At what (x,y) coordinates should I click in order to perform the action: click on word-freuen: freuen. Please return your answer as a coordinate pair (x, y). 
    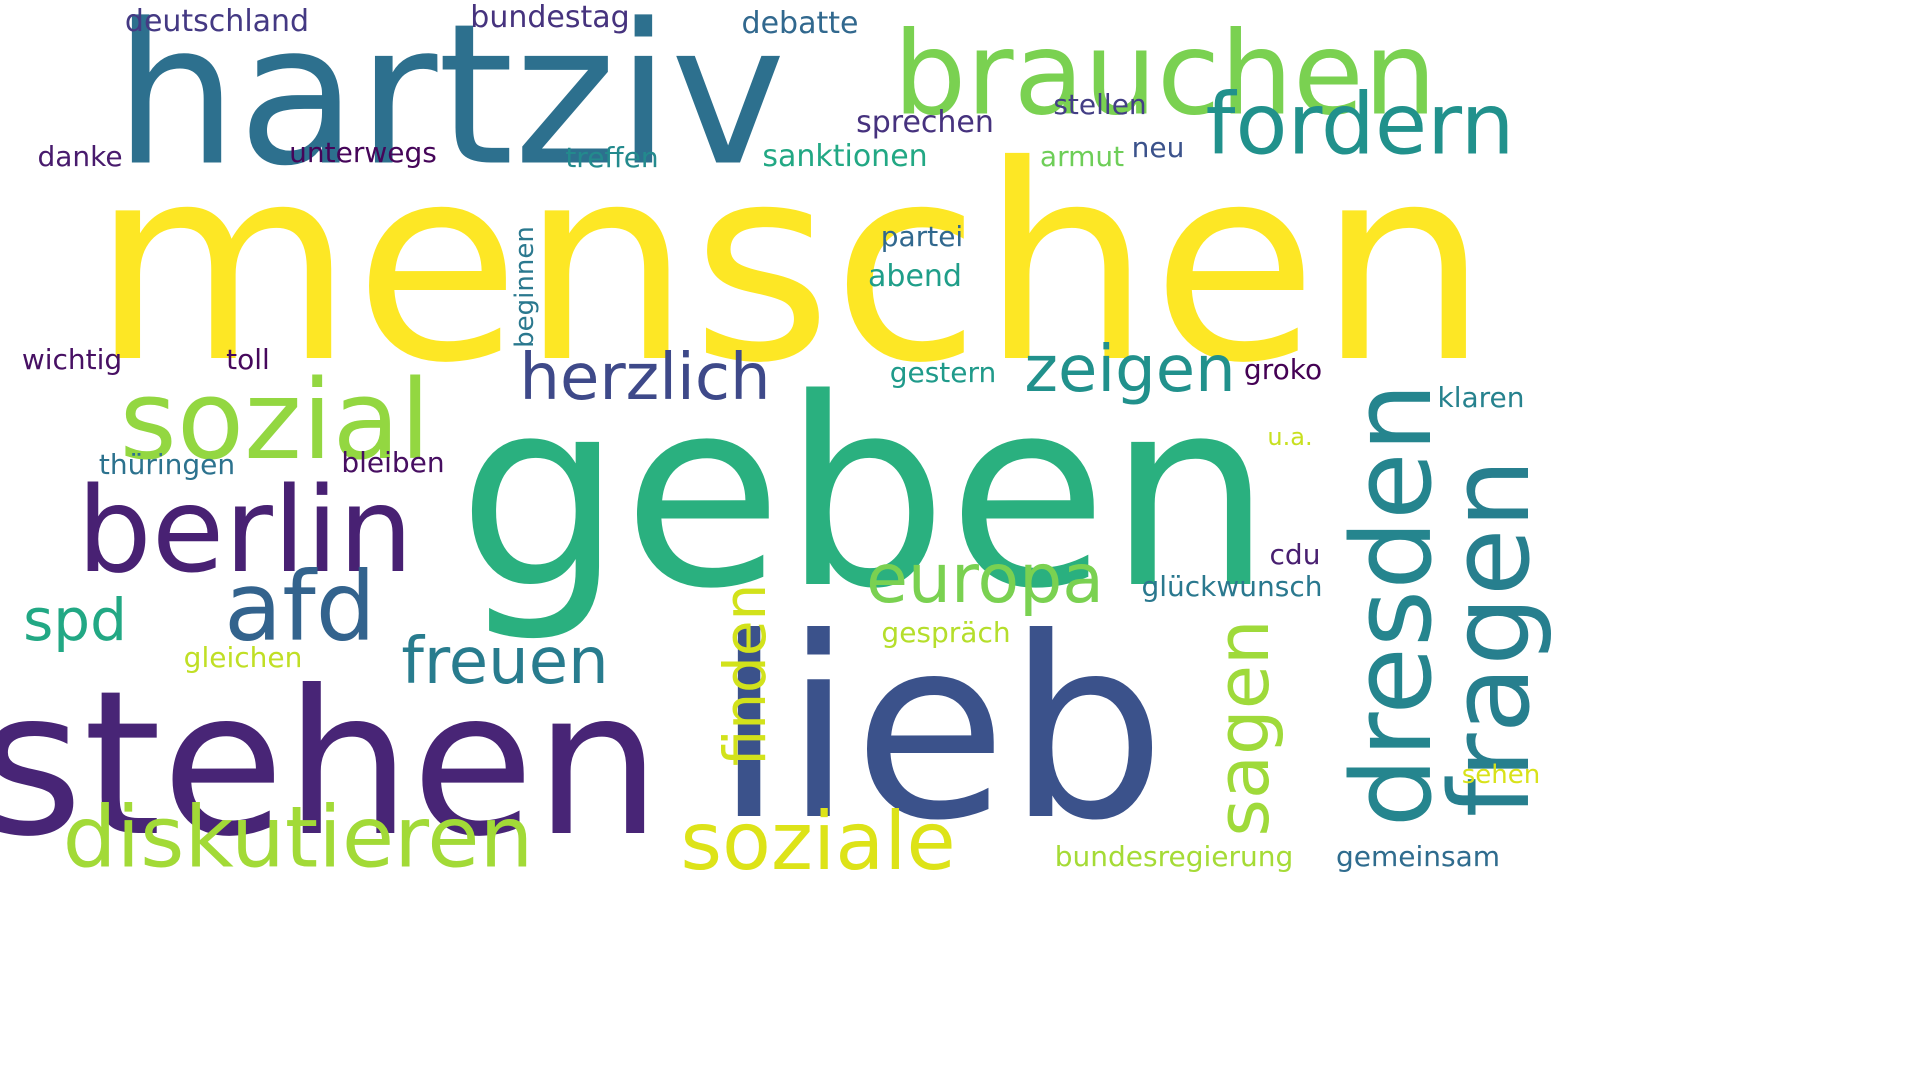
    Looking at the image, I should click on (505, 662).